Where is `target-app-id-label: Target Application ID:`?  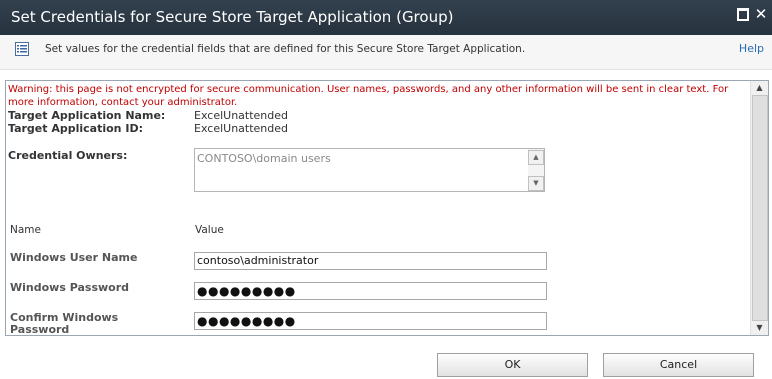 target-app-id-label: Target Application ID: is located at coordinates (75, 128).